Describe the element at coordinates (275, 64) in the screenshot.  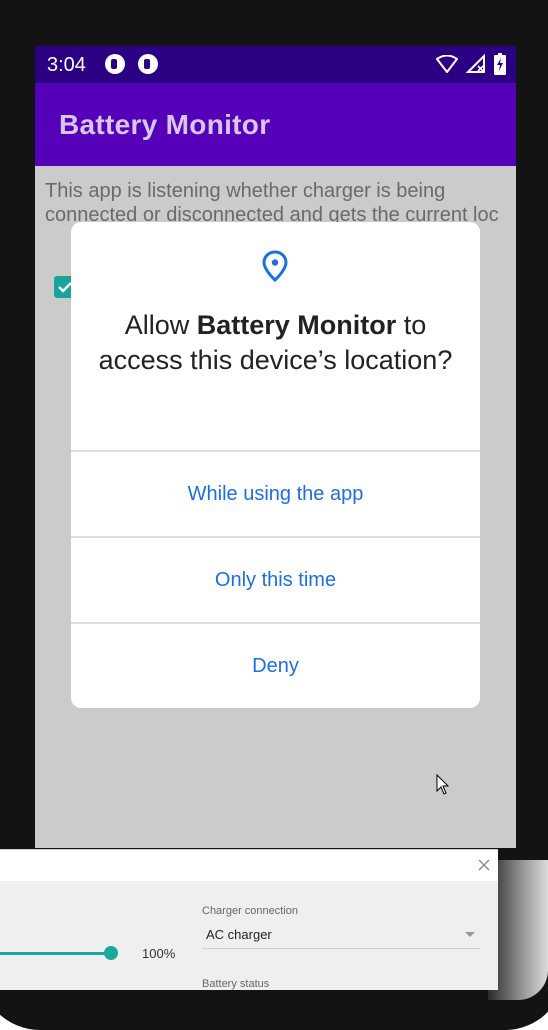
I see `status-bar: 3:04` at that location.